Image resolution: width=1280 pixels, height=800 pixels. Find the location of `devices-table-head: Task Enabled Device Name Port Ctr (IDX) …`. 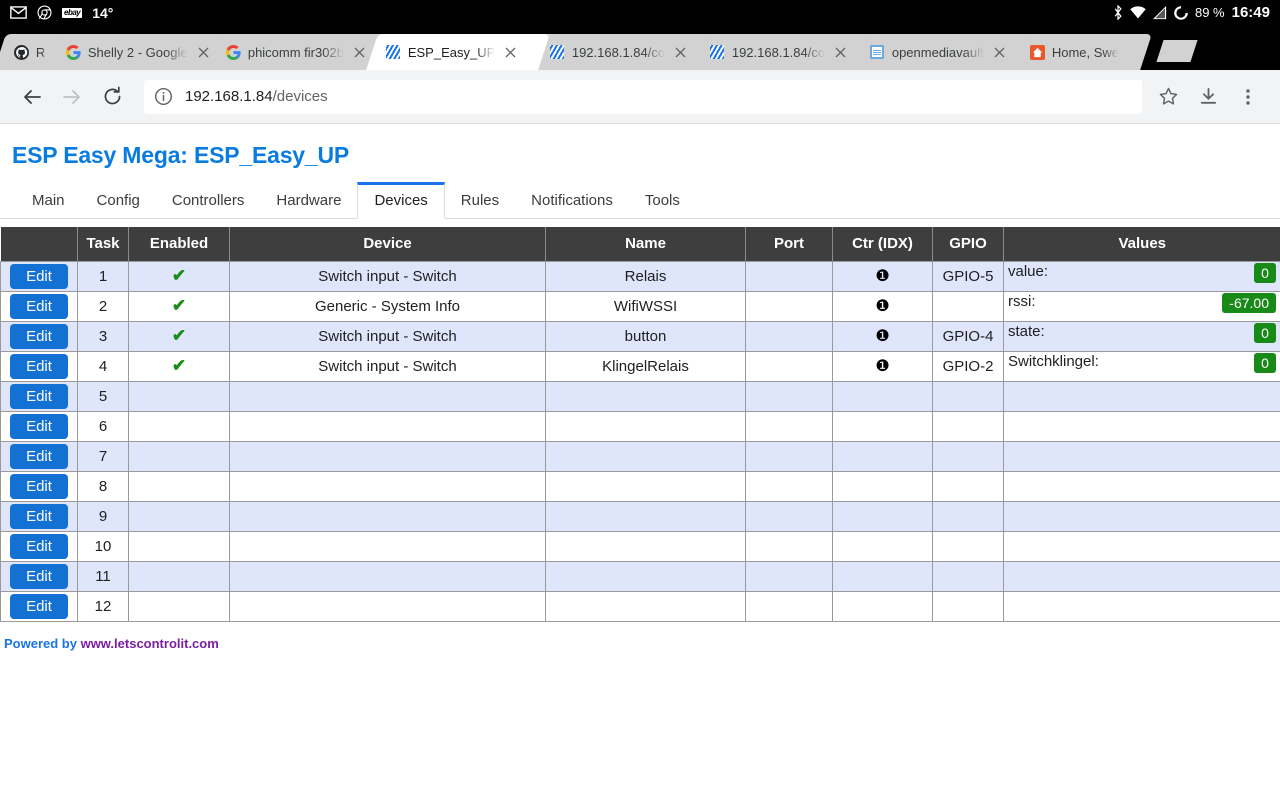

devices-table-head: Task Enabled Device Name Port Ctr (IDX) … is located at coordinates (640, 244).